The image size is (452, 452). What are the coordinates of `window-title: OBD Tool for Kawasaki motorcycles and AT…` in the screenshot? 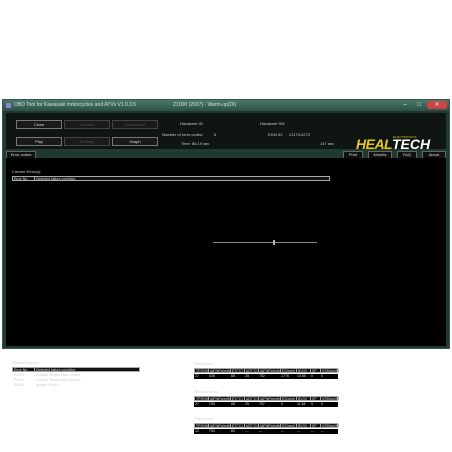 It's located at (75, 105).